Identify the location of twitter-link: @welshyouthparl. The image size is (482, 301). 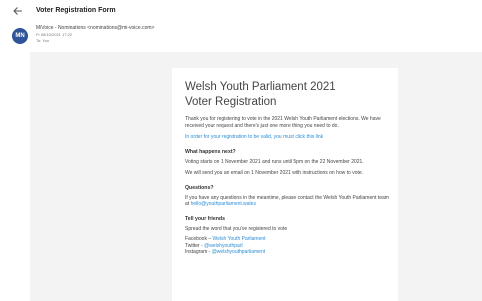
(223, 246).